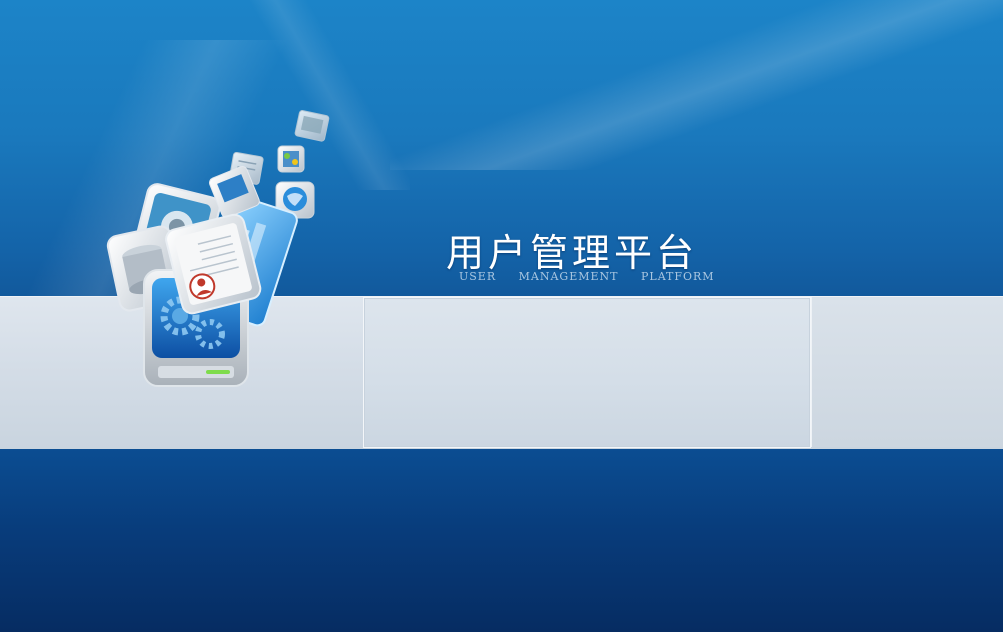  Describe the element at coordinates (907, 372) in the screenshot. I see `strip-right-section` at that location.